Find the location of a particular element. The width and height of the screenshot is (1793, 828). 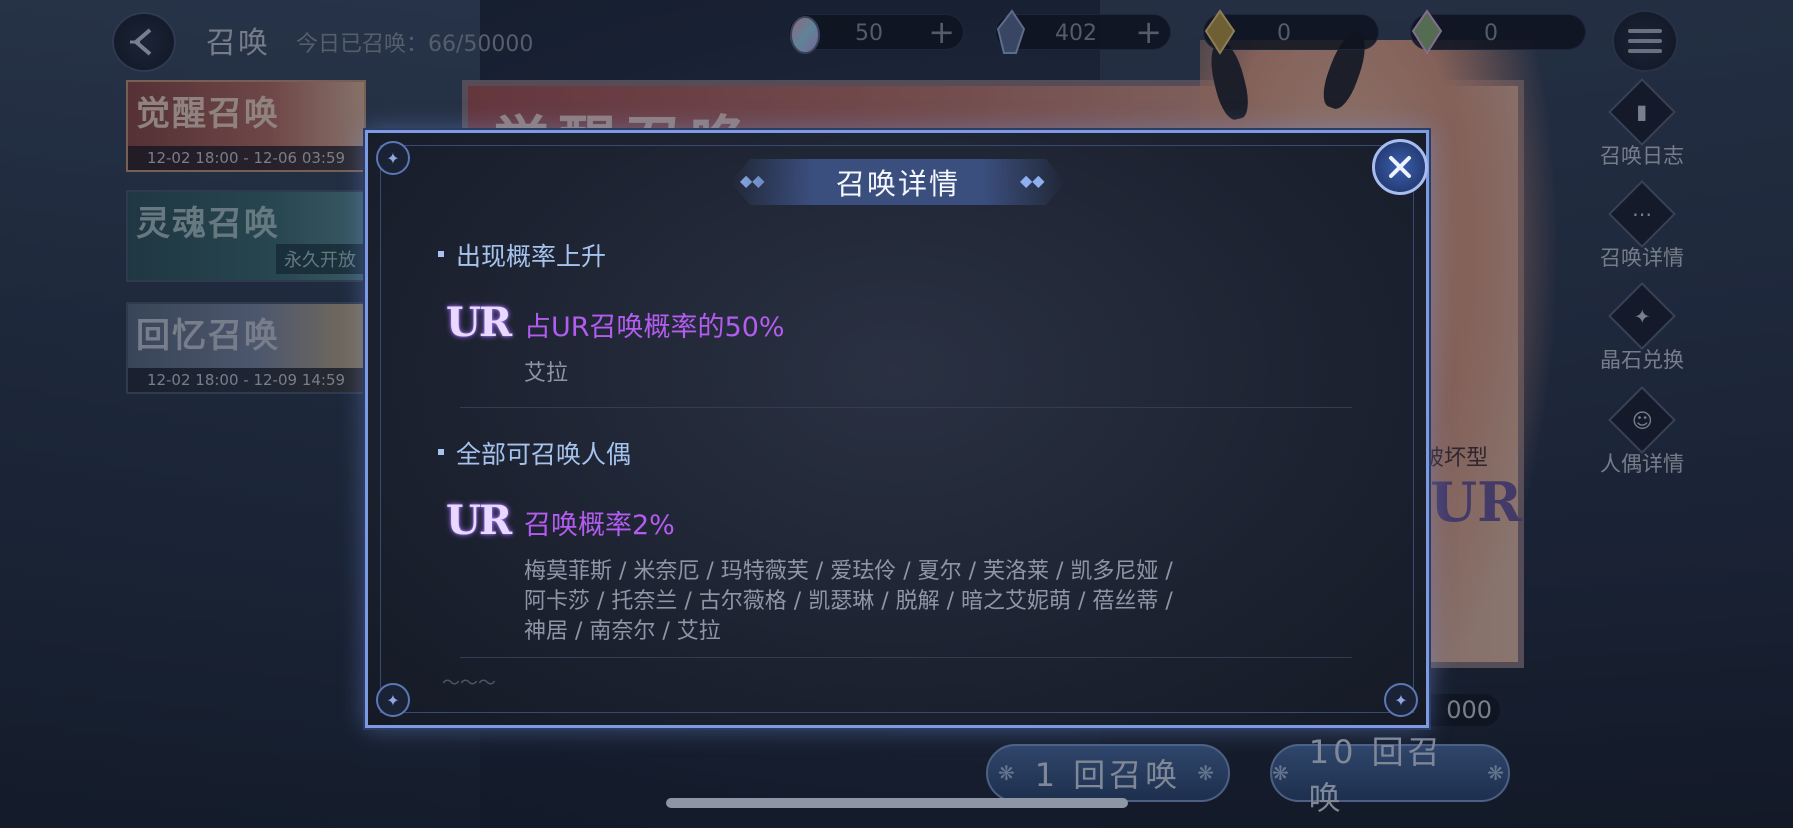

section-heading-text: 全部可召唤人偶 is located at coordinates (544, 454).